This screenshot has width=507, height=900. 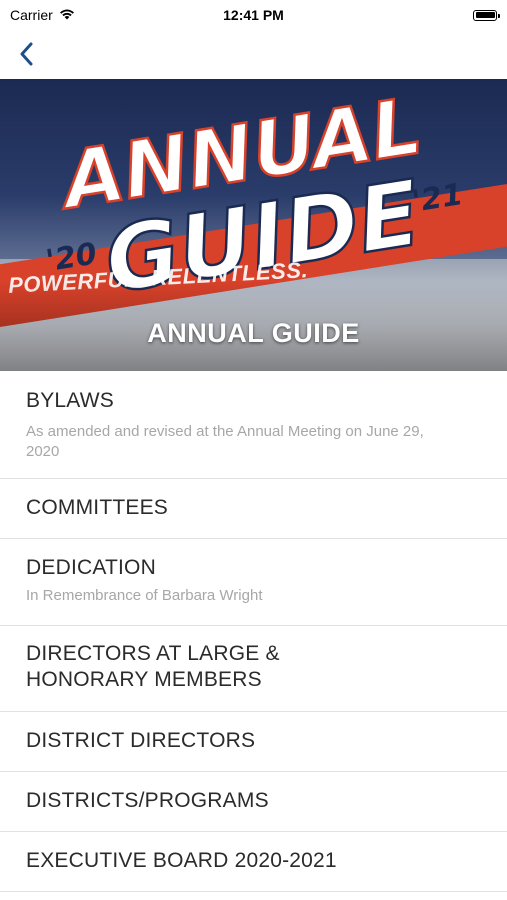 What do you see at coordinates (147, 800) in the screenshot?
I see `item-title: DISTRICTS/PROGRAMS` at bounding box center [147, 800].